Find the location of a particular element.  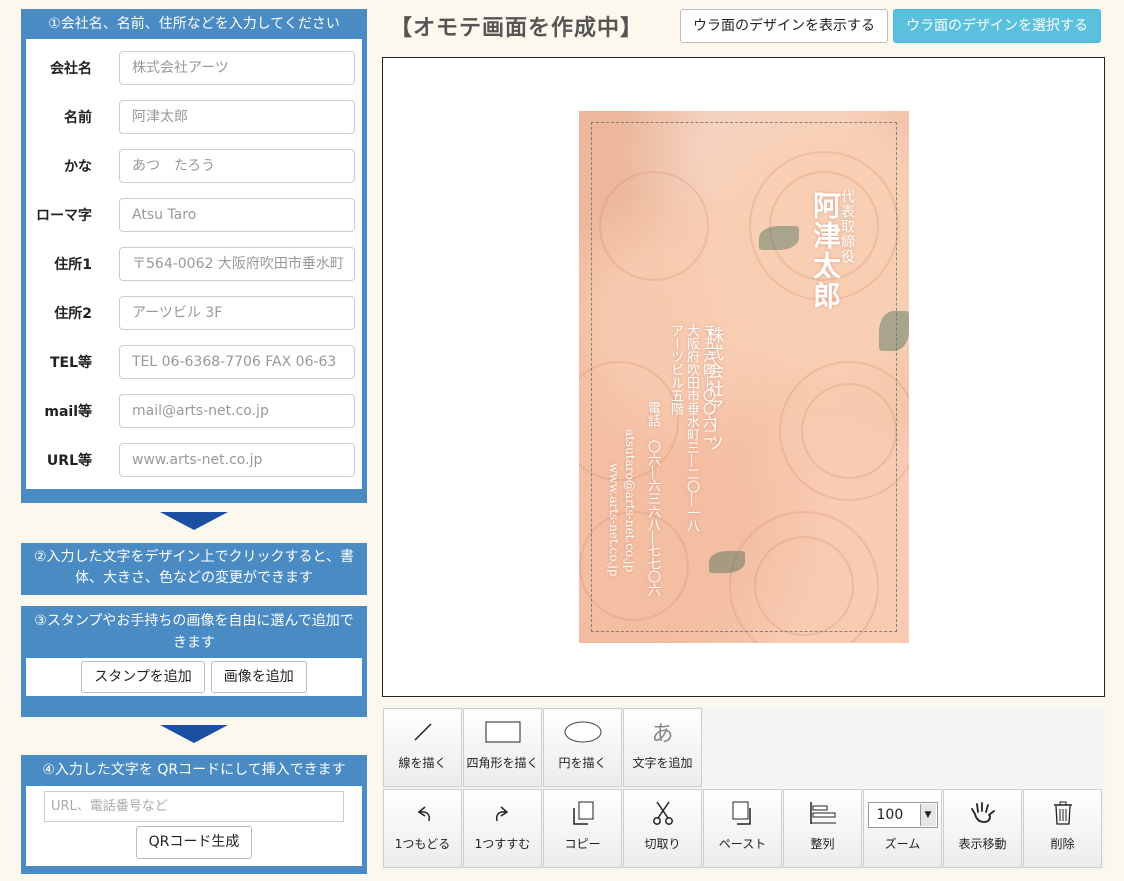

card-address-text: 〒五六四―〇〇六二 大阪府吹田市垂水町三―二〇―一八 アーツビル五階 is located at coordinates (691, 428).